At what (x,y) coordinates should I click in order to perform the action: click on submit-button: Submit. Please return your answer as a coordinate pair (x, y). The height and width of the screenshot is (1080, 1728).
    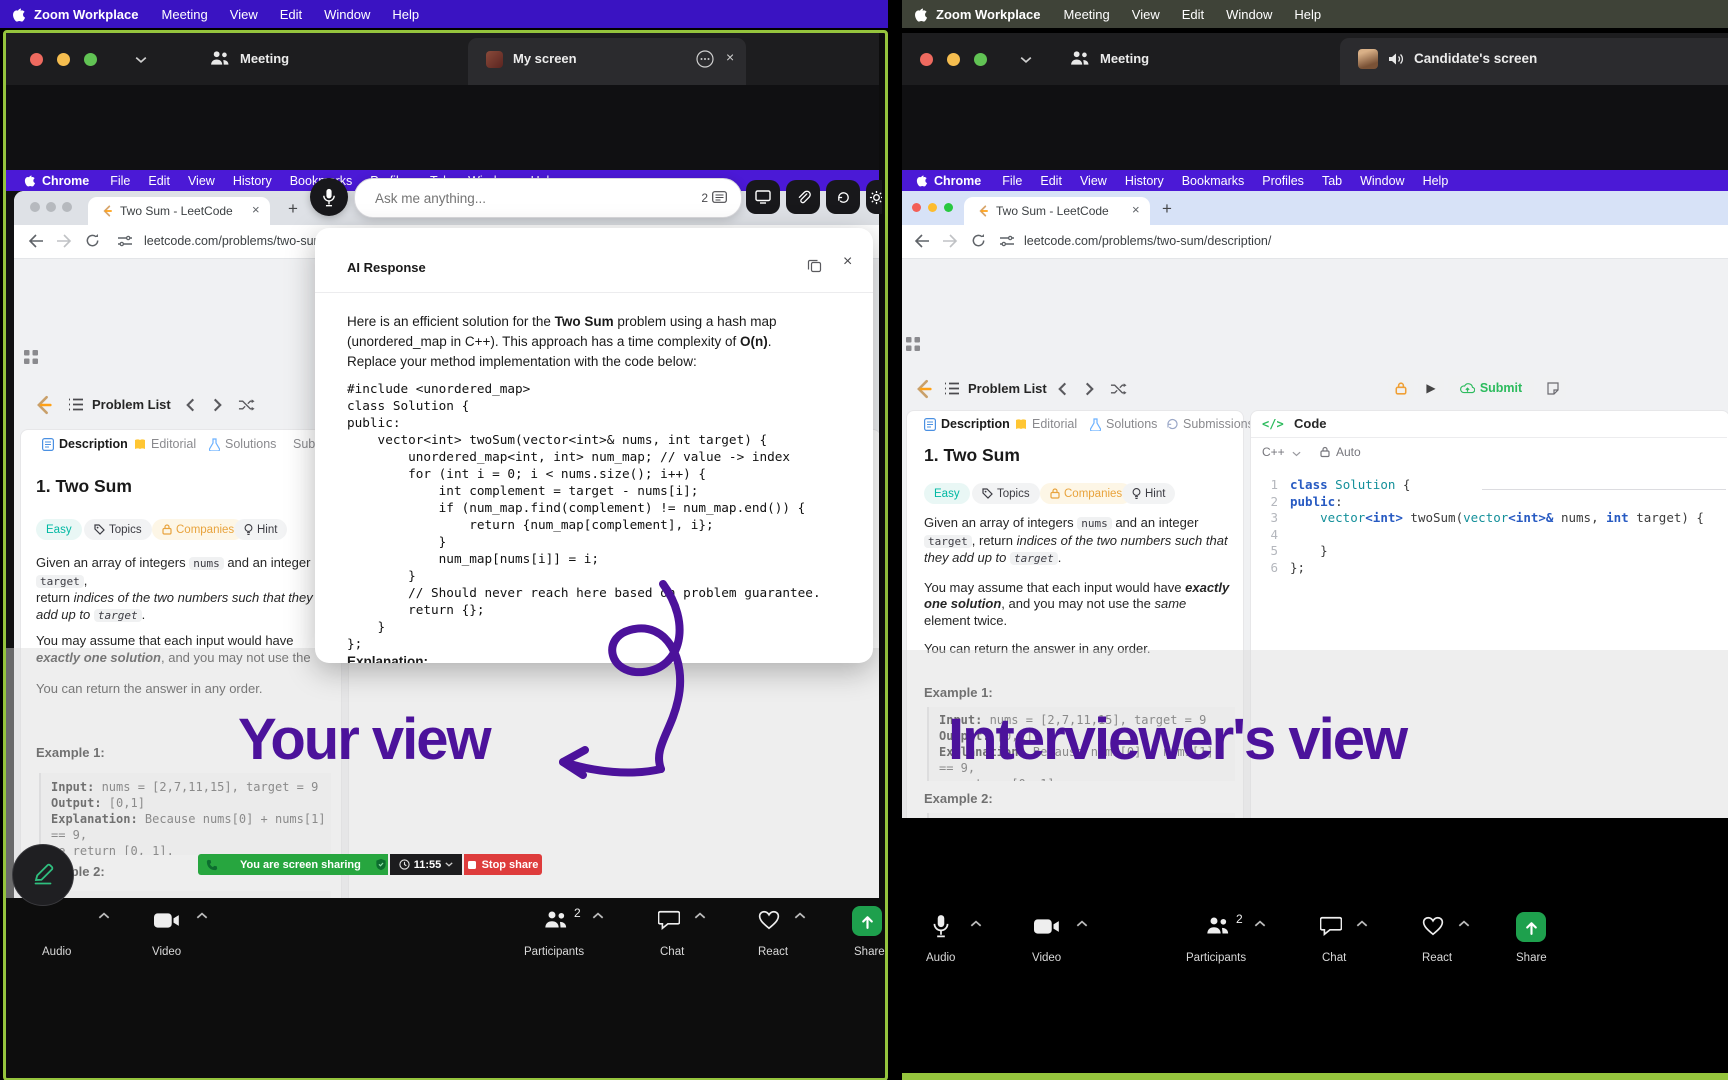
    Looking at the image, I should click on (1491, 388).